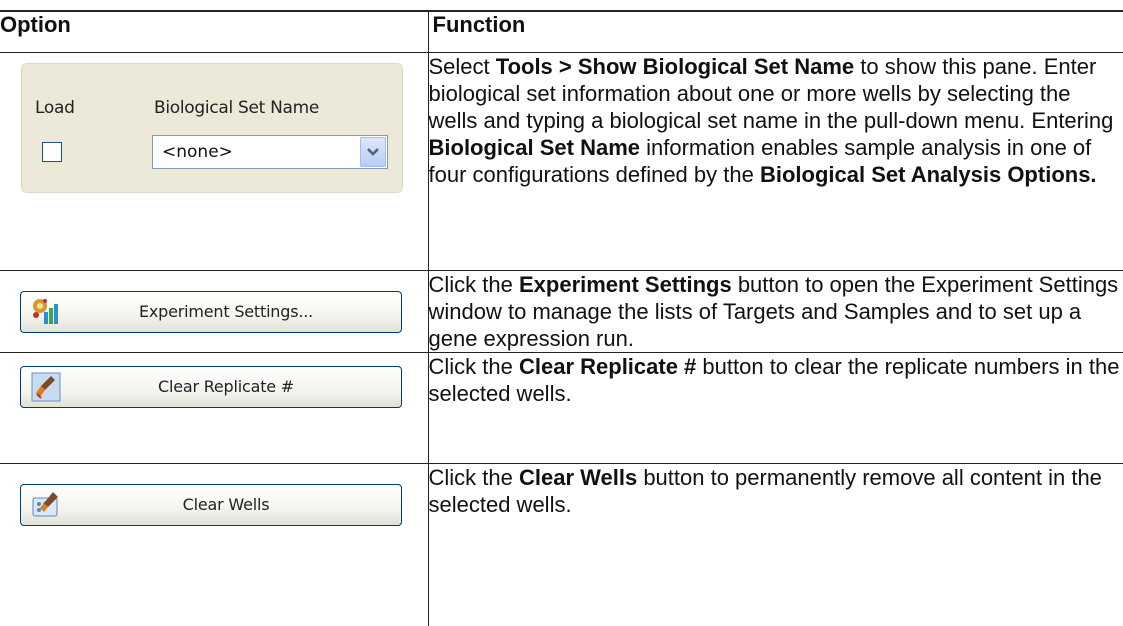  What do you see at coordinates (55, 108) in the screenshot?
I see `load-label: Load` at bounding box center [55, 108].